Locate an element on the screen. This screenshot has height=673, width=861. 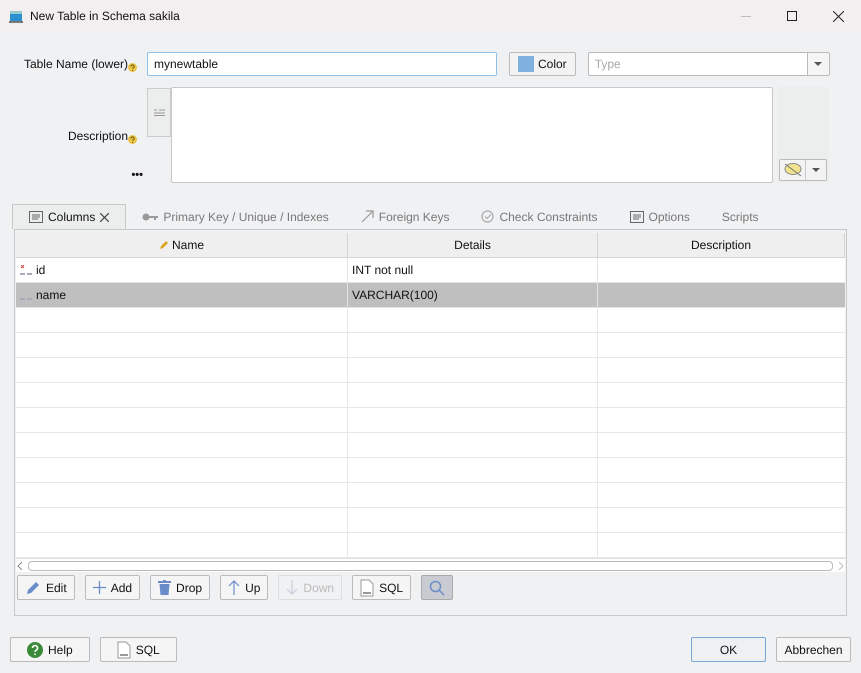
scrollbar-thumb is located at coordinates (430, 565).